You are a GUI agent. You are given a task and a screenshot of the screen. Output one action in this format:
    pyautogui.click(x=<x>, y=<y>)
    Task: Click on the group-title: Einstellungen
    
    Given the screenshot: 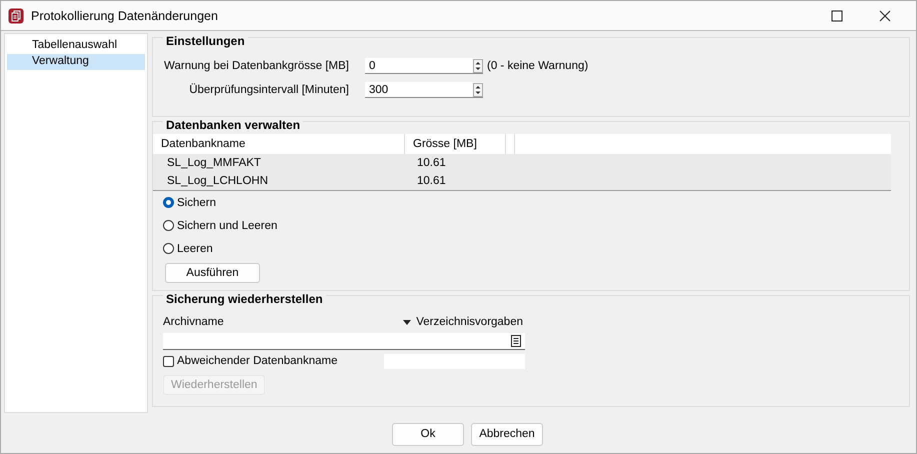 What is the action you would take?
    pyautogui.click(x=205, y=41)
    